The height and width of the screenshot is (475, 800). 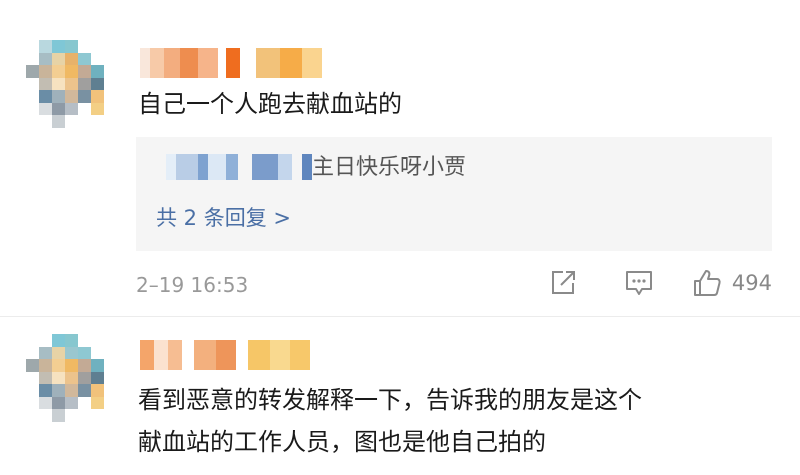 What do you see at coordinates (270, 104) in the screenshot?
I see `comment-text: 自己一个人跑去献血站的` at bounding box center [270, 104].